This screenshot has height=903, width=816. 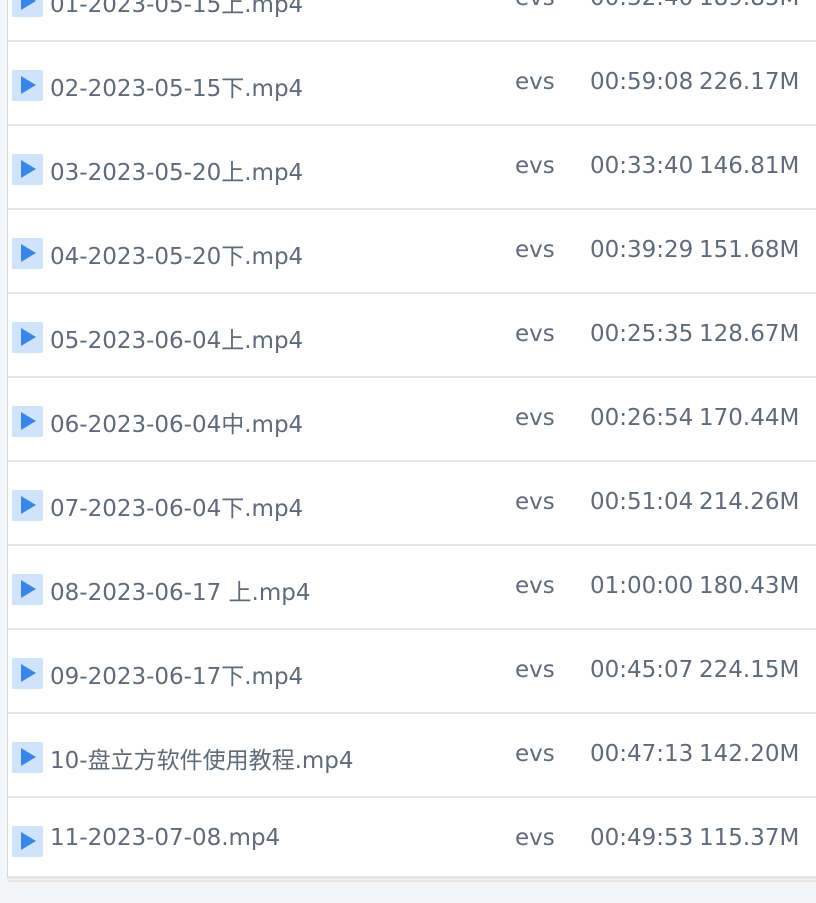 What do you see at coordinates (642, 82) in the screenshot?
I see `file-duration: 00:59:08` at bounding box center [642, 82].